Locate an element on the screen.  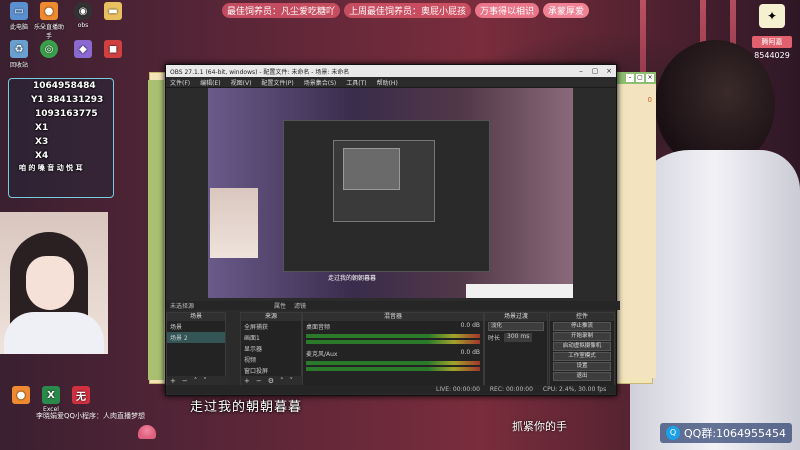
desktop-icon-wu: 无 is located at coordinates (81, 396).